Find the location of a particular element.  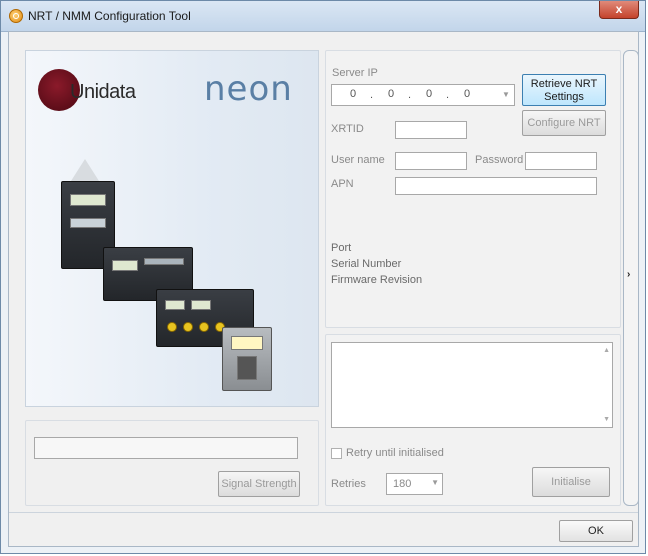

password-field is located at coordinates (561, 161).